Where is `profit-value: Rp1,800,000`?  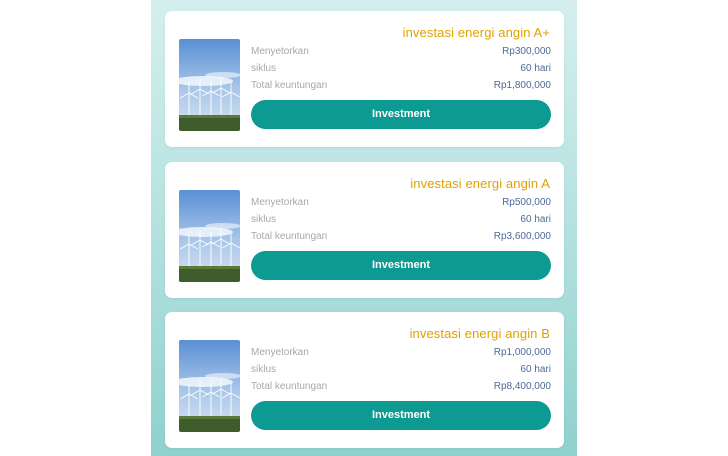
profit-value: Rp1,800,000 is located at coordinates (522, 85).